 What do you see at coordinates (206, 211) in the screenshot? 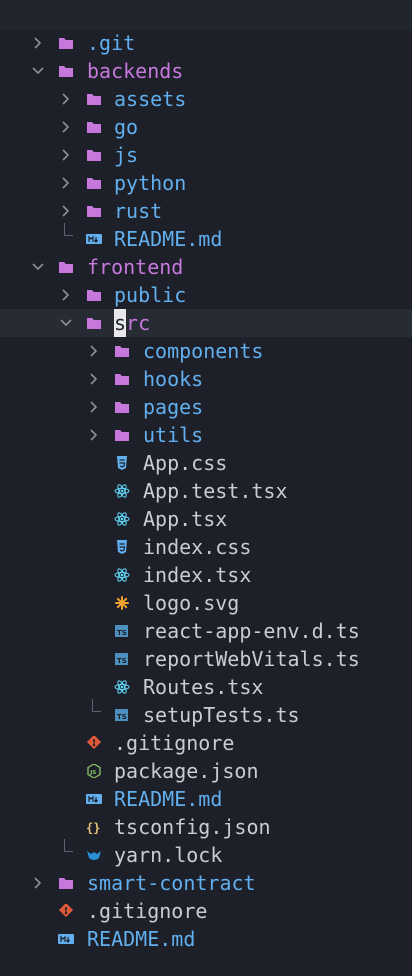
I see `tree-item-rust: rust` at bounding box center [206, 211].